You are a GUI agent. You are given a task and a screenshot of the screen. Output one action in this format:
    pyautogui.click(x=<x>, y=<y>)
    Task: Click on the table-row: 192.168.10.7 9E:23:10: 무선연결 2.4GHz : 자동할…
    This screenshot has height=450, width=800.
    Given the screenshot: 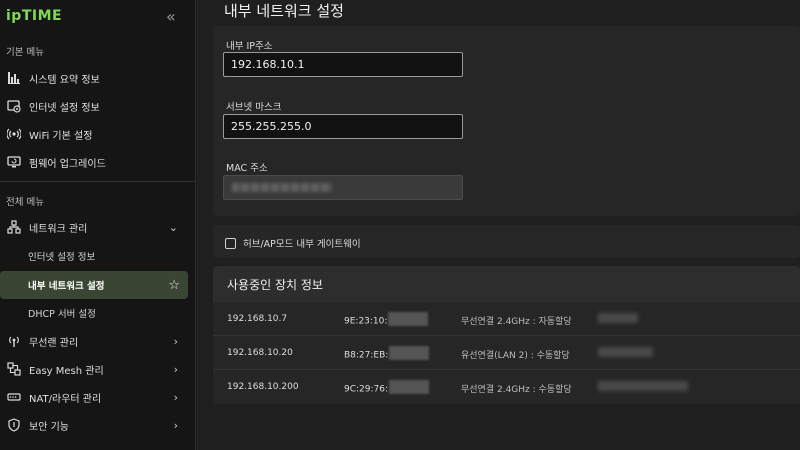 What is the action you would take?
    pyautogui.click(x=506, y=319)
    